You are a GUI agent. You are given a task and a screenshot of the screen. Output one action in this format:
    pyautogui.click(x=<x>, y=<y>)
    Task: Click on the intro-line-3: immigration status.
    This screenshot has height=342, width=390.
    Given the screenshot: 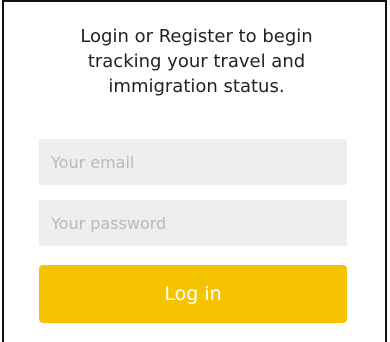 What is the action you would take?
    pyautogui.click(x=196, y=86)
    